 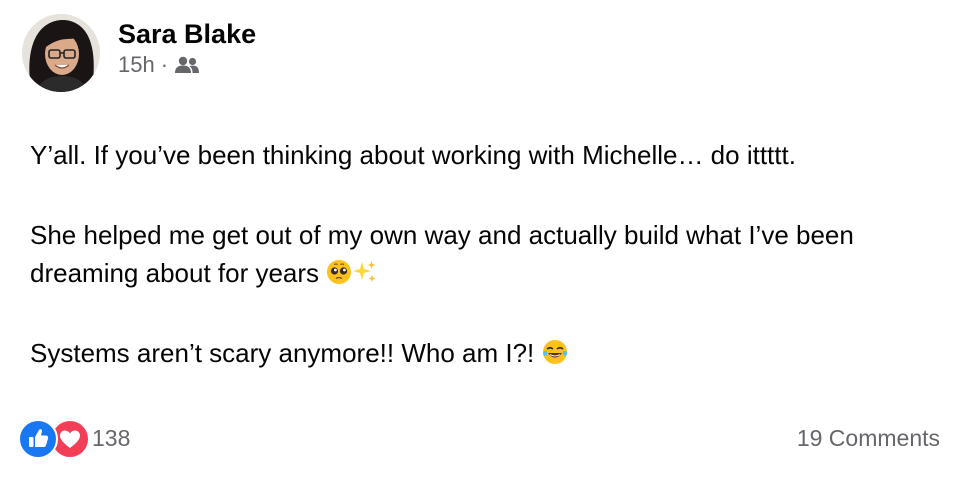 What do you see at coordinates (555, 350) in the screenshot?
I see `tears-of-joy-emoji` at bounding box center [555, 350].